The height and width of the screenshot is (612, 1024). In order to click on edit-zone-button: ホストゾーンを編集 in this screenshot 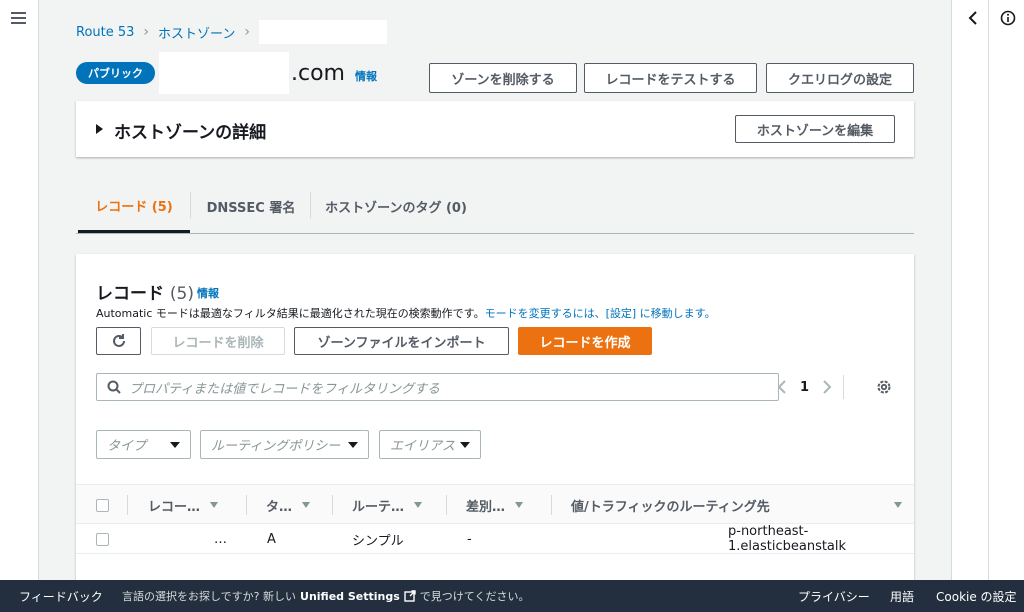, I will do `click(815, 129)`.